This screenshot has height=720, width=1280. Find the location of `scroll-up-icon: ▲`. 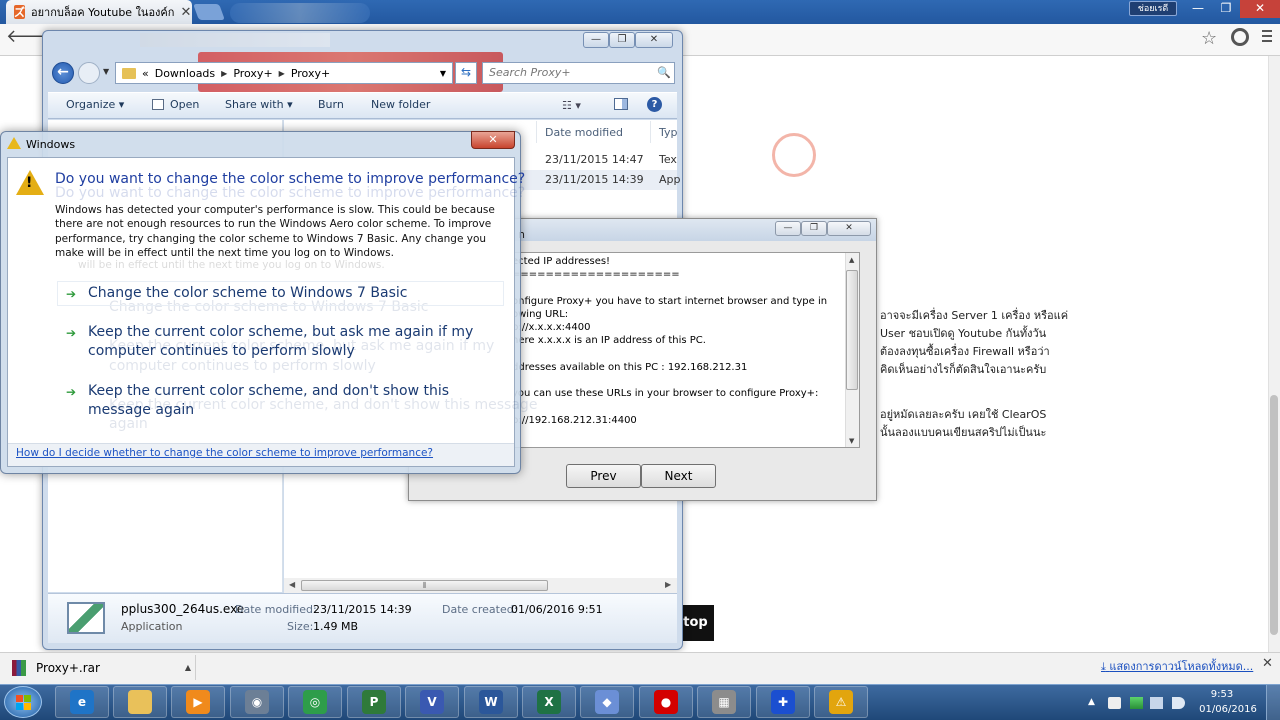

scroll-up-icon: ▲ is located at coordinates (851, 260).